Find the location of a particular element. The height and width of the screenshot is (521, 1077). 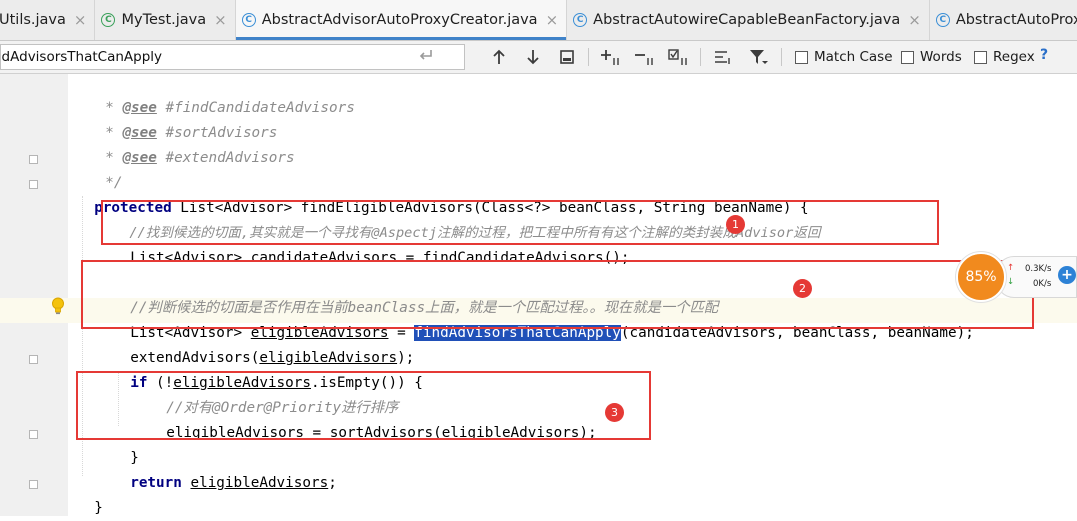

words-option: Words is located at coordinates (931, 57).